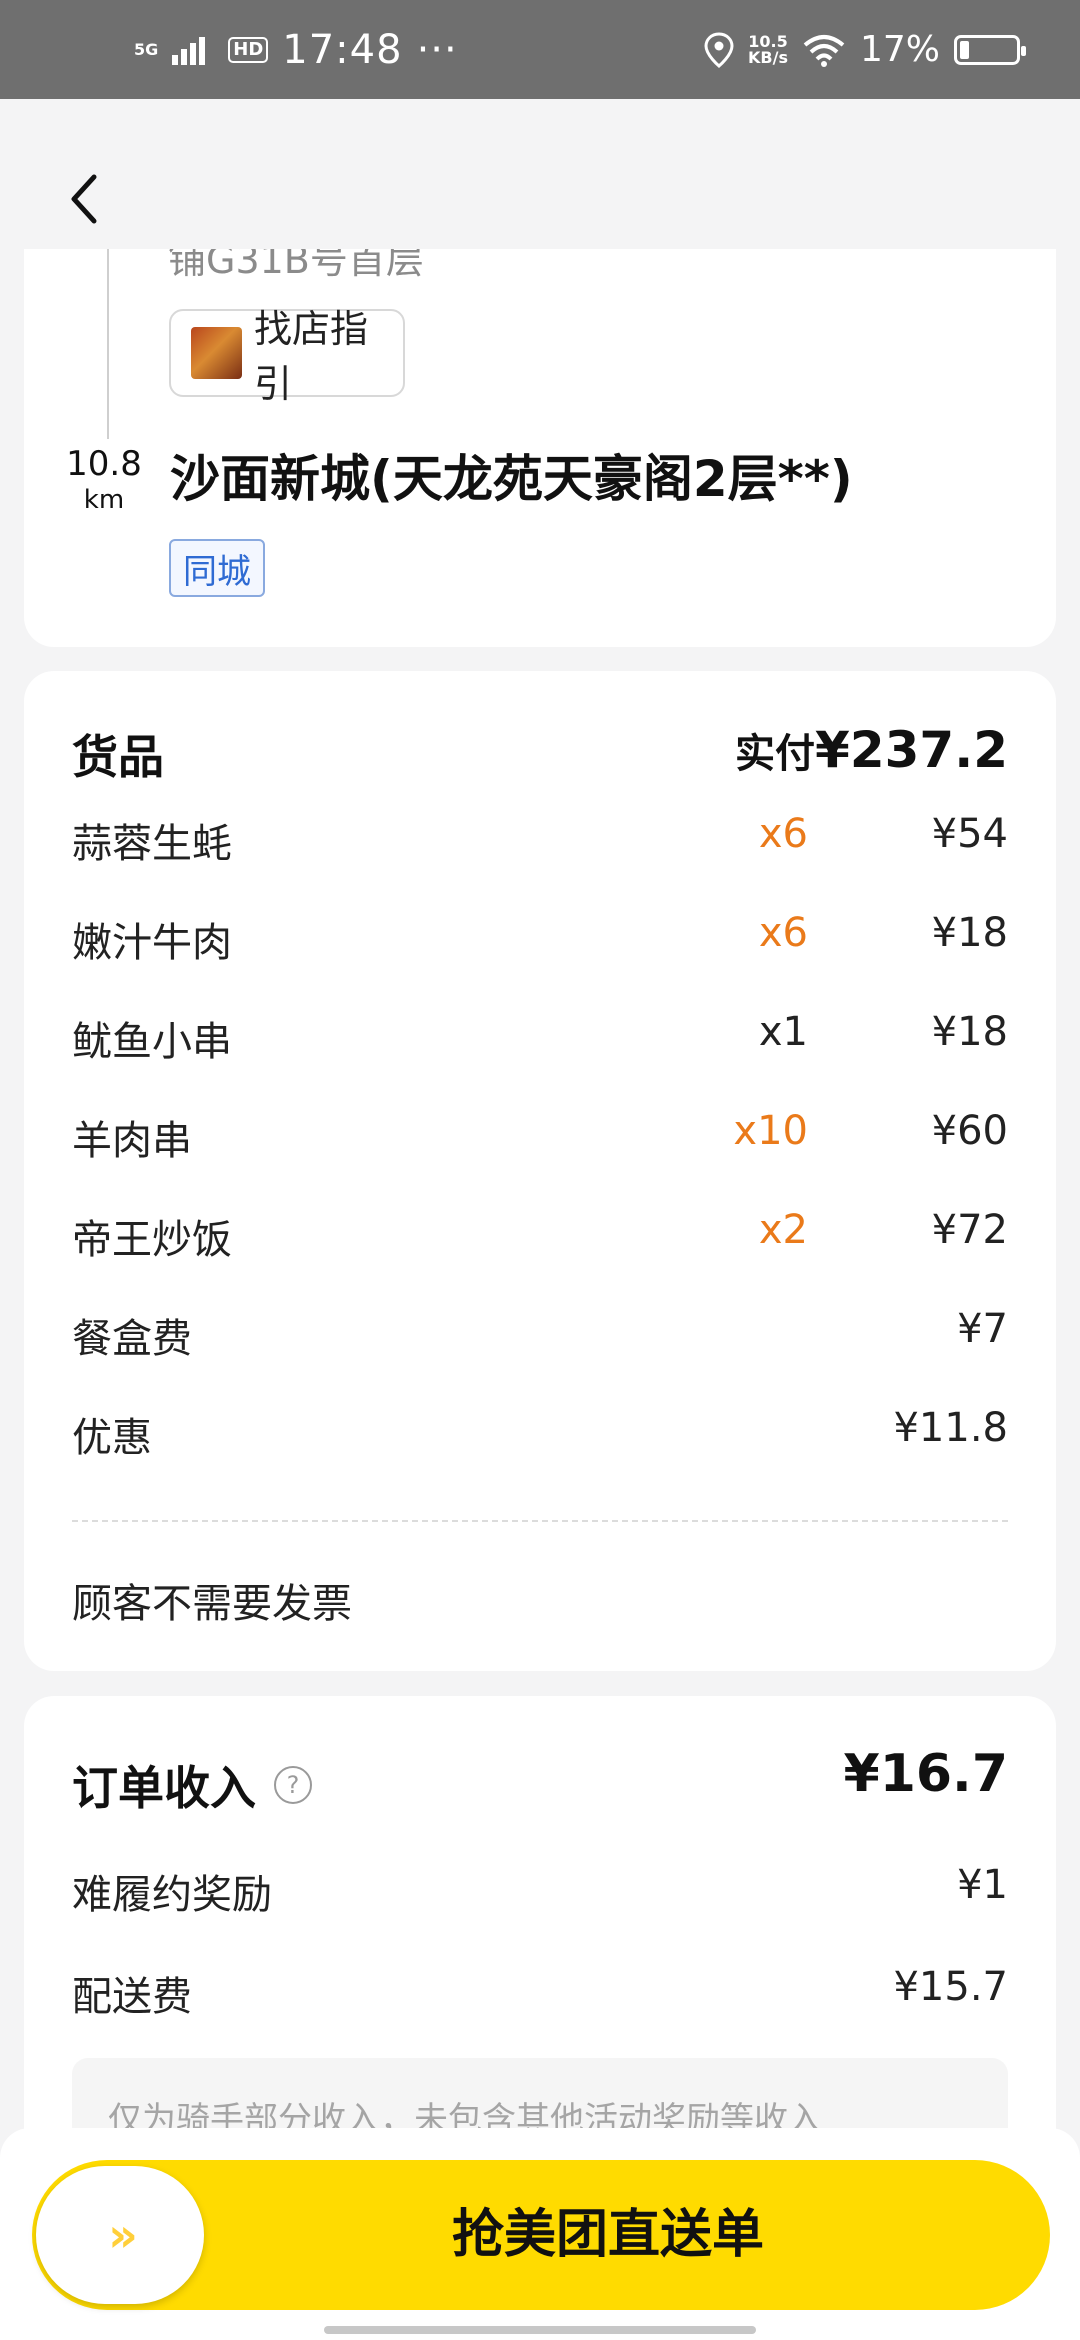 The image size is (1080, 2340). I want to click on destination-name: 沙面新城(天龙苑天豪阁2层**), so click(511, 479).